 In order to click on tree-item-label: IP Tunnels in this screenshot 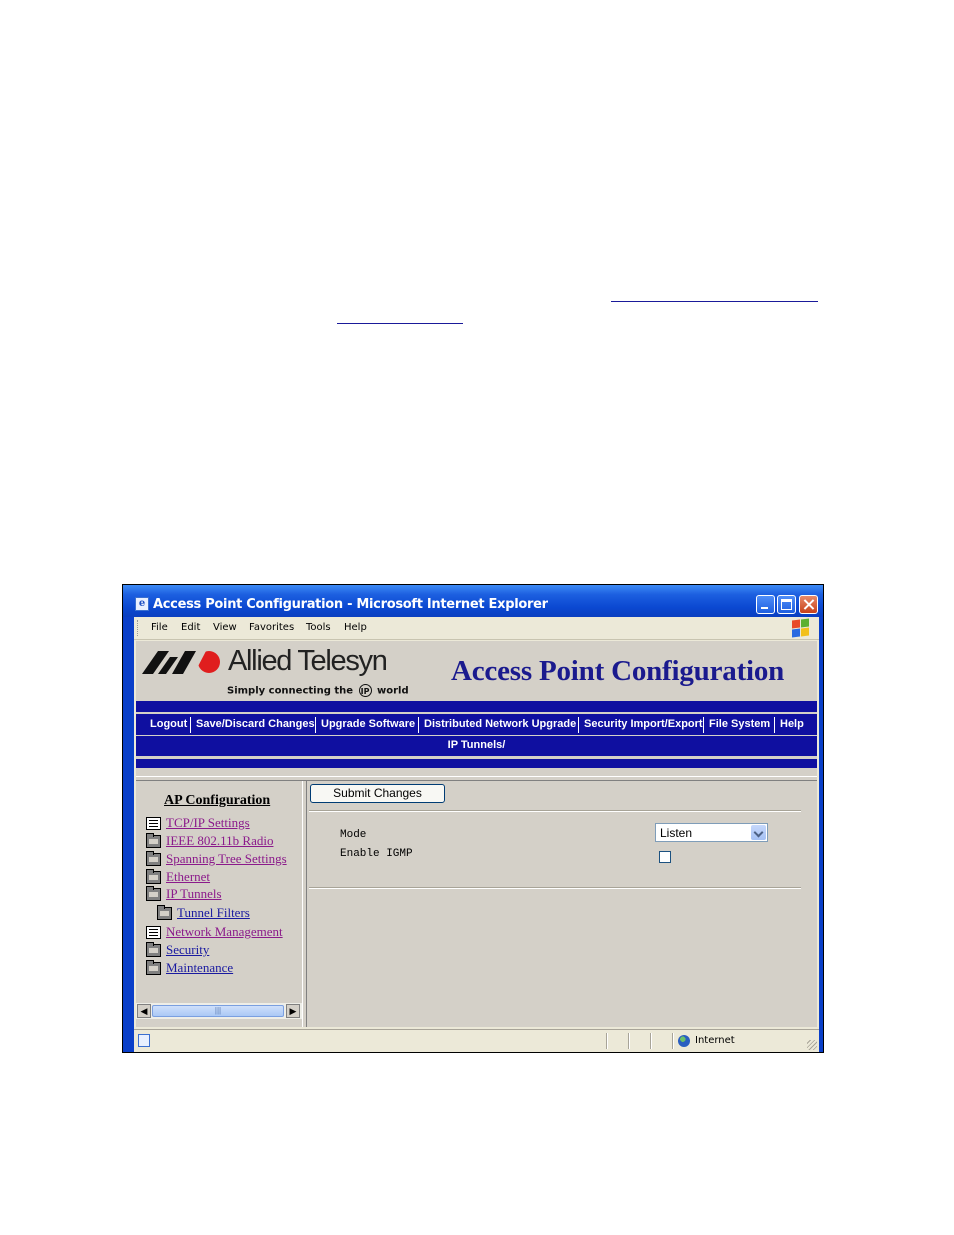, I will do `click(194, 894)`.